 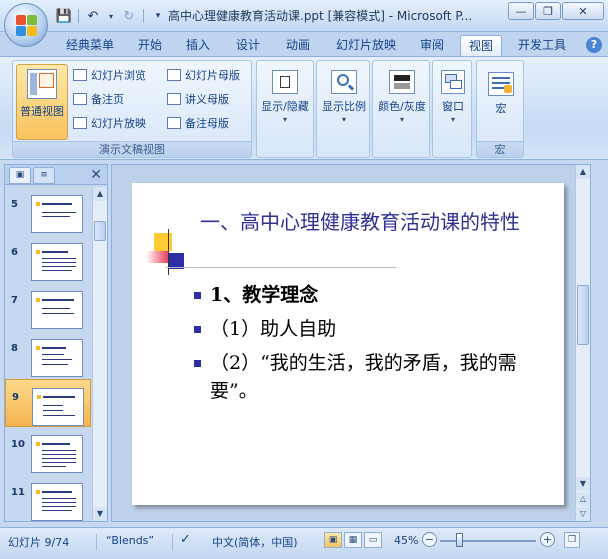 I want to click on notes-master-button: 备注母版, so click(x=198, y=123).